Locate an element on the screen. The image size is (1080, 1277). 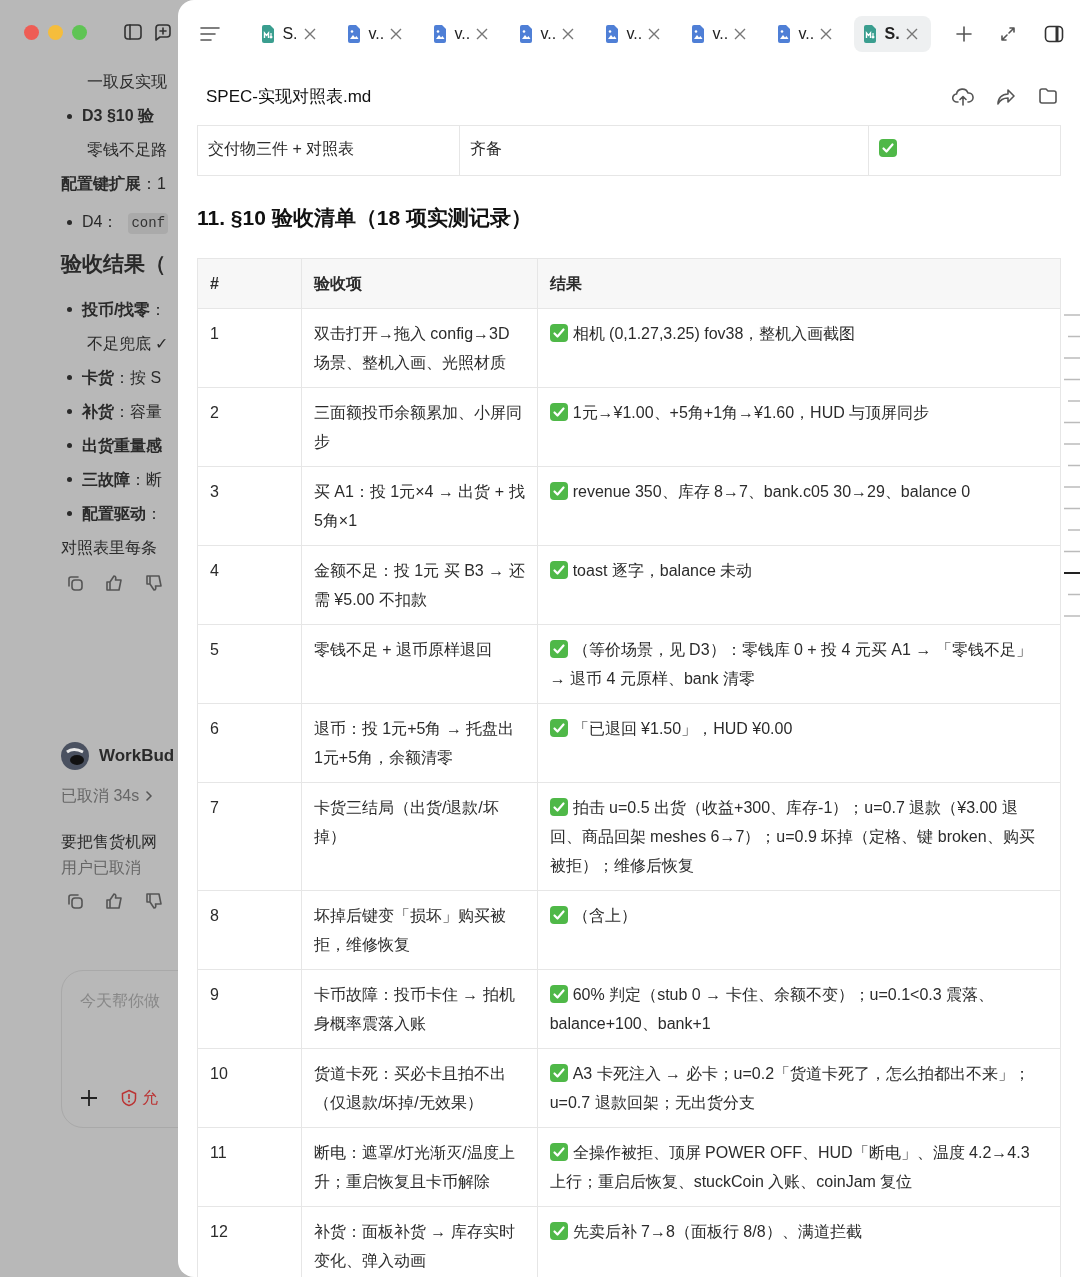
table-cell: 齐备 is located at coordinates (664, 150).